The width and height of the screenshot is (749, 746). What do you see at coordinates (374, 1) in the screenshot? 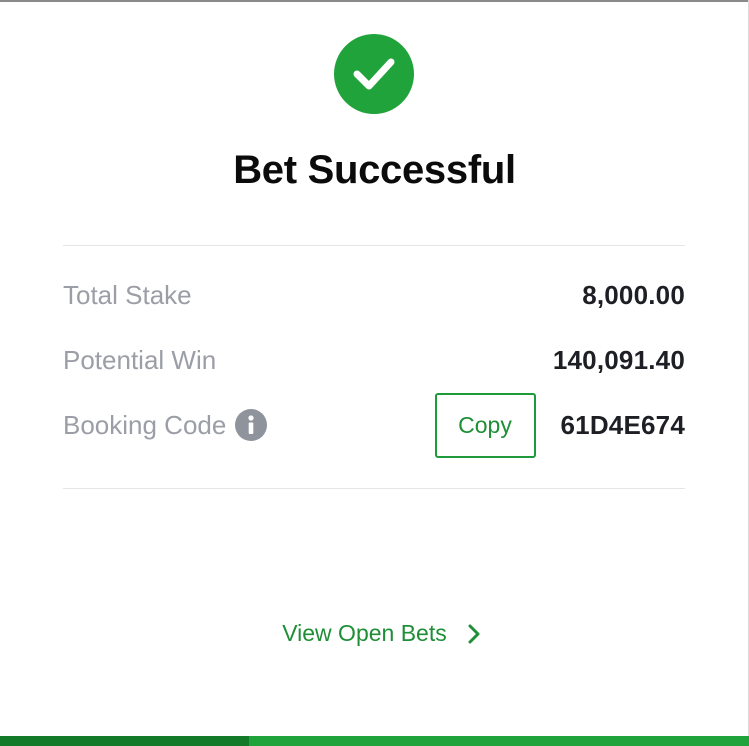
I see `window-top-border` at bounding box center [374, 1].